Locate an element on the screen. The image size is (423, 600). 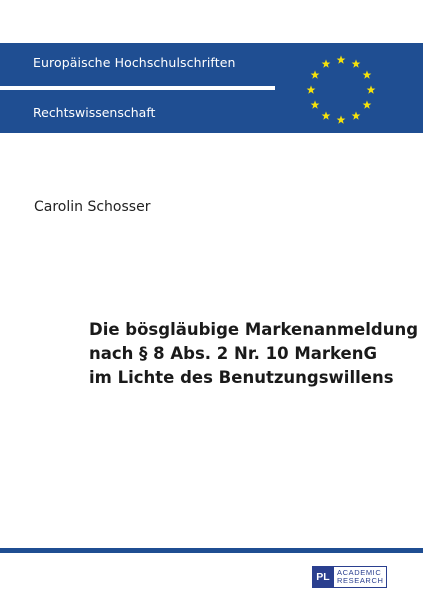
bottom-rule is located at coordinates (211, 550).